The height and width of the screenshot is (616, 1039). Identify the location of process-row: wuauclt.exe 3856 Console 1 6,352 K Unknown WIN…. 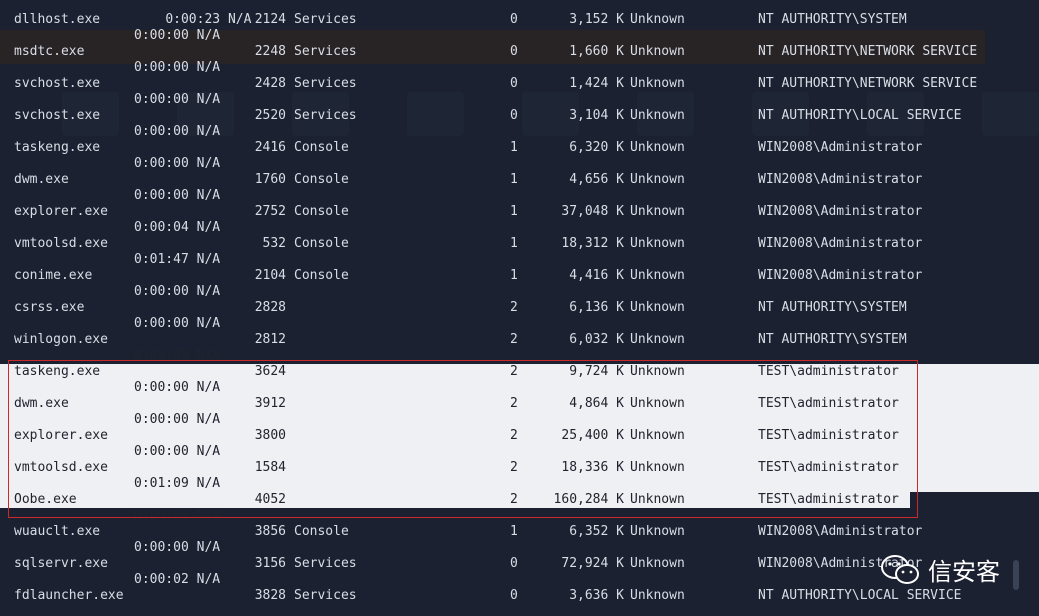
(519, 532).